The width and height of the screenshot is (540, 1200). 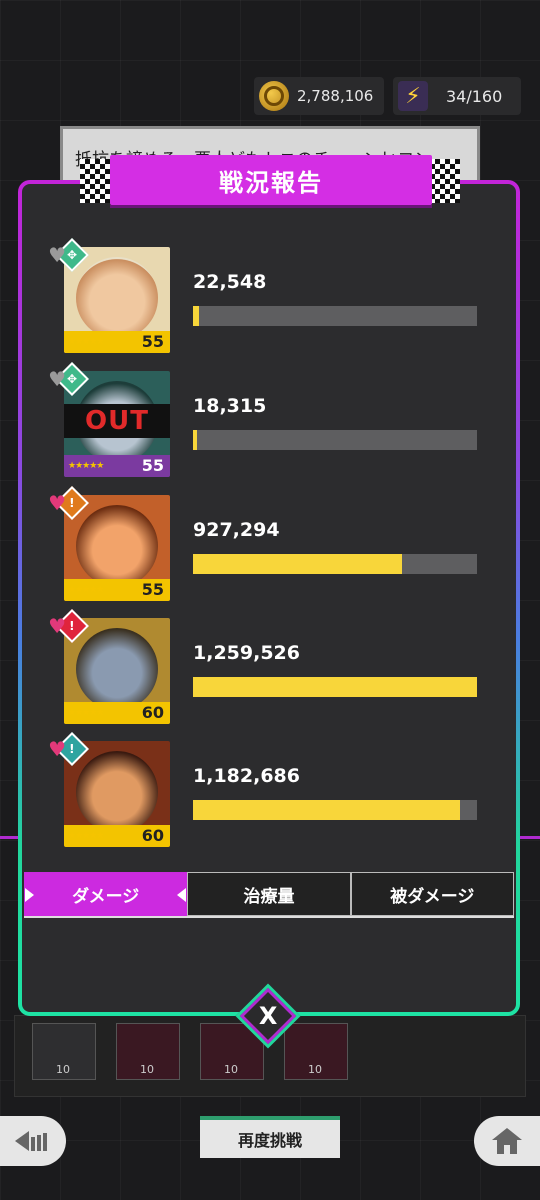 I want to click on checker-flag-left, so click(x=95, y=181).